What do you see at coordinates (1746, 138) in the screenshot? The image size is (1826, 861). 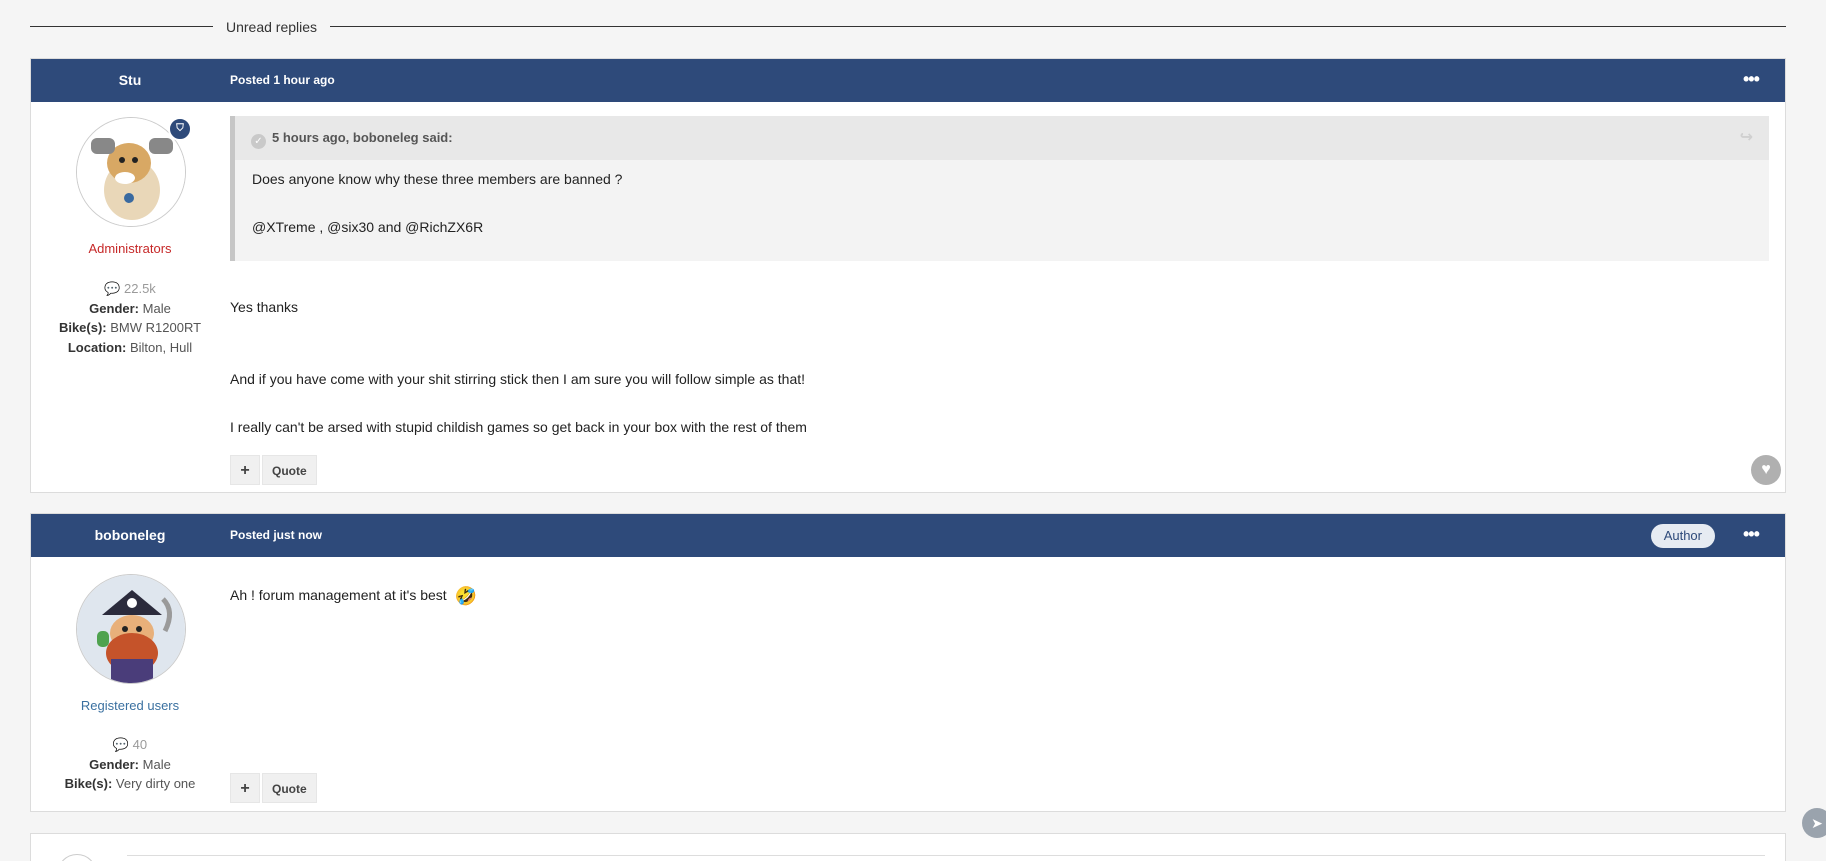 I see `share-icon: ↪` at bounding box center [1746, 138].